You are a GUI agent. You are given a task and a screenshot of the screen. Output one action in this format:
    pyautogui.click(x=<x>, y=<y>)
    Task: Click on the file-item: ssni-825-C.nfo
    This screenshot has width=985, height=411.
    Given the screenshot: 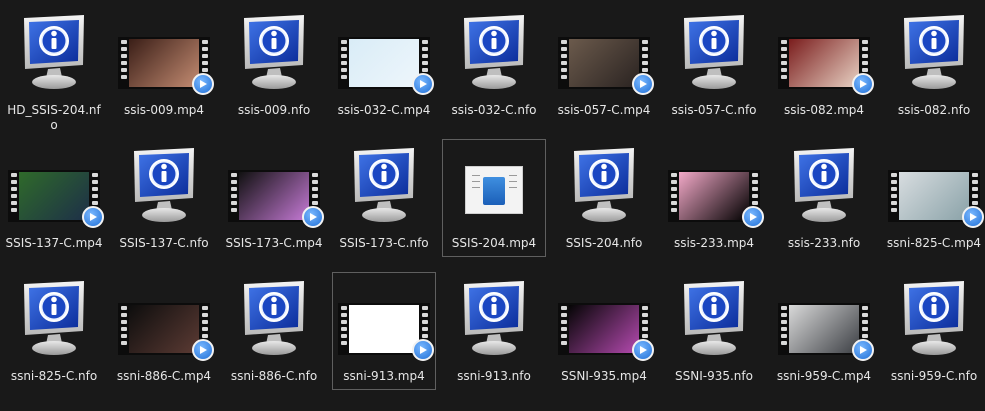 What is the action you would take?
    pyautogui.click(x=54, y=331)
    